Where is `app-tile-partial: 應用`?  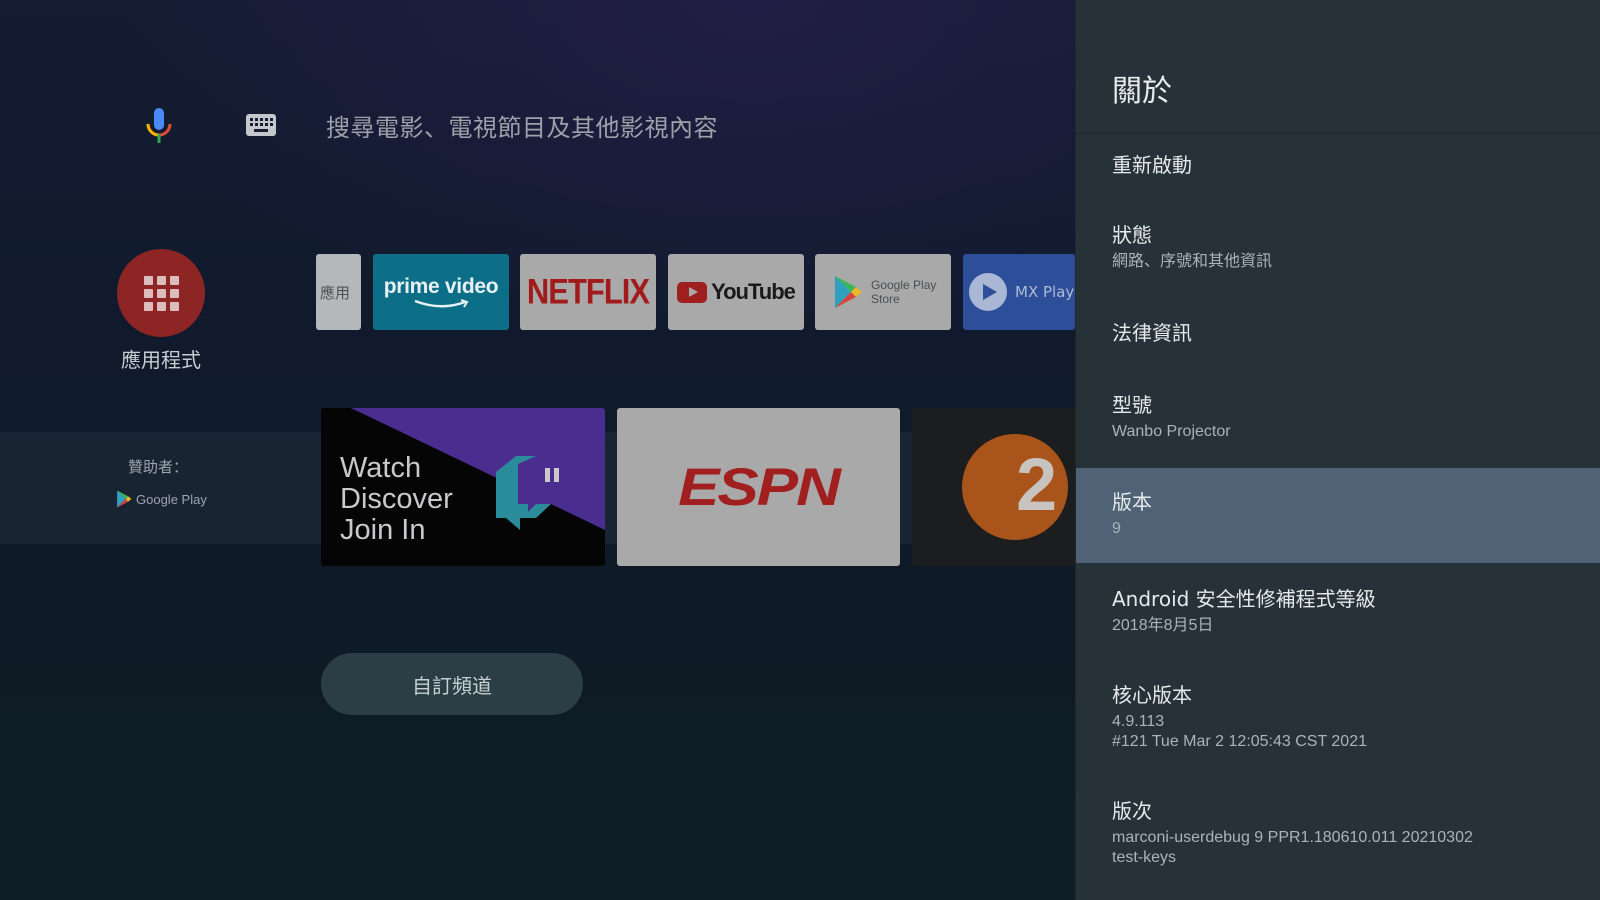
app-tile-partial: 應用 is located at coordinates (338, 292).